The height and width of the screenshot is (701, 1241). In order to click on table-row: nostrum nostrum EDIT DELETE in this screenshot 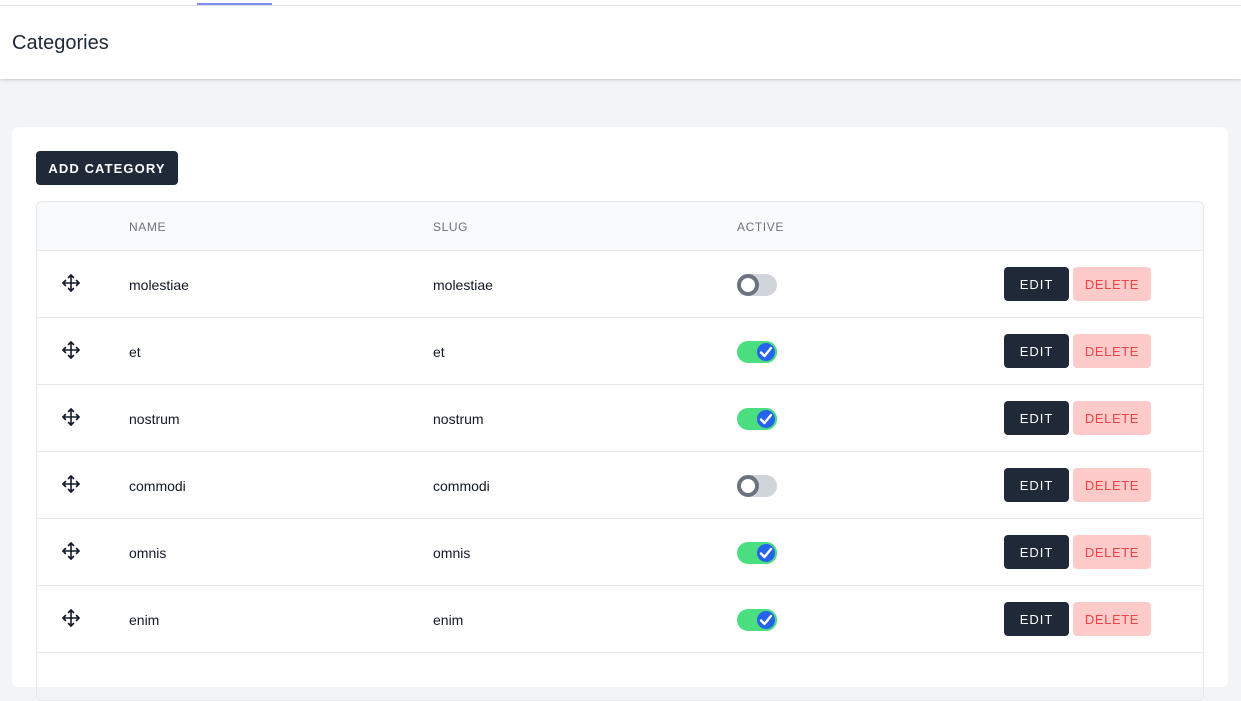, I will do `click(620, 418)`.